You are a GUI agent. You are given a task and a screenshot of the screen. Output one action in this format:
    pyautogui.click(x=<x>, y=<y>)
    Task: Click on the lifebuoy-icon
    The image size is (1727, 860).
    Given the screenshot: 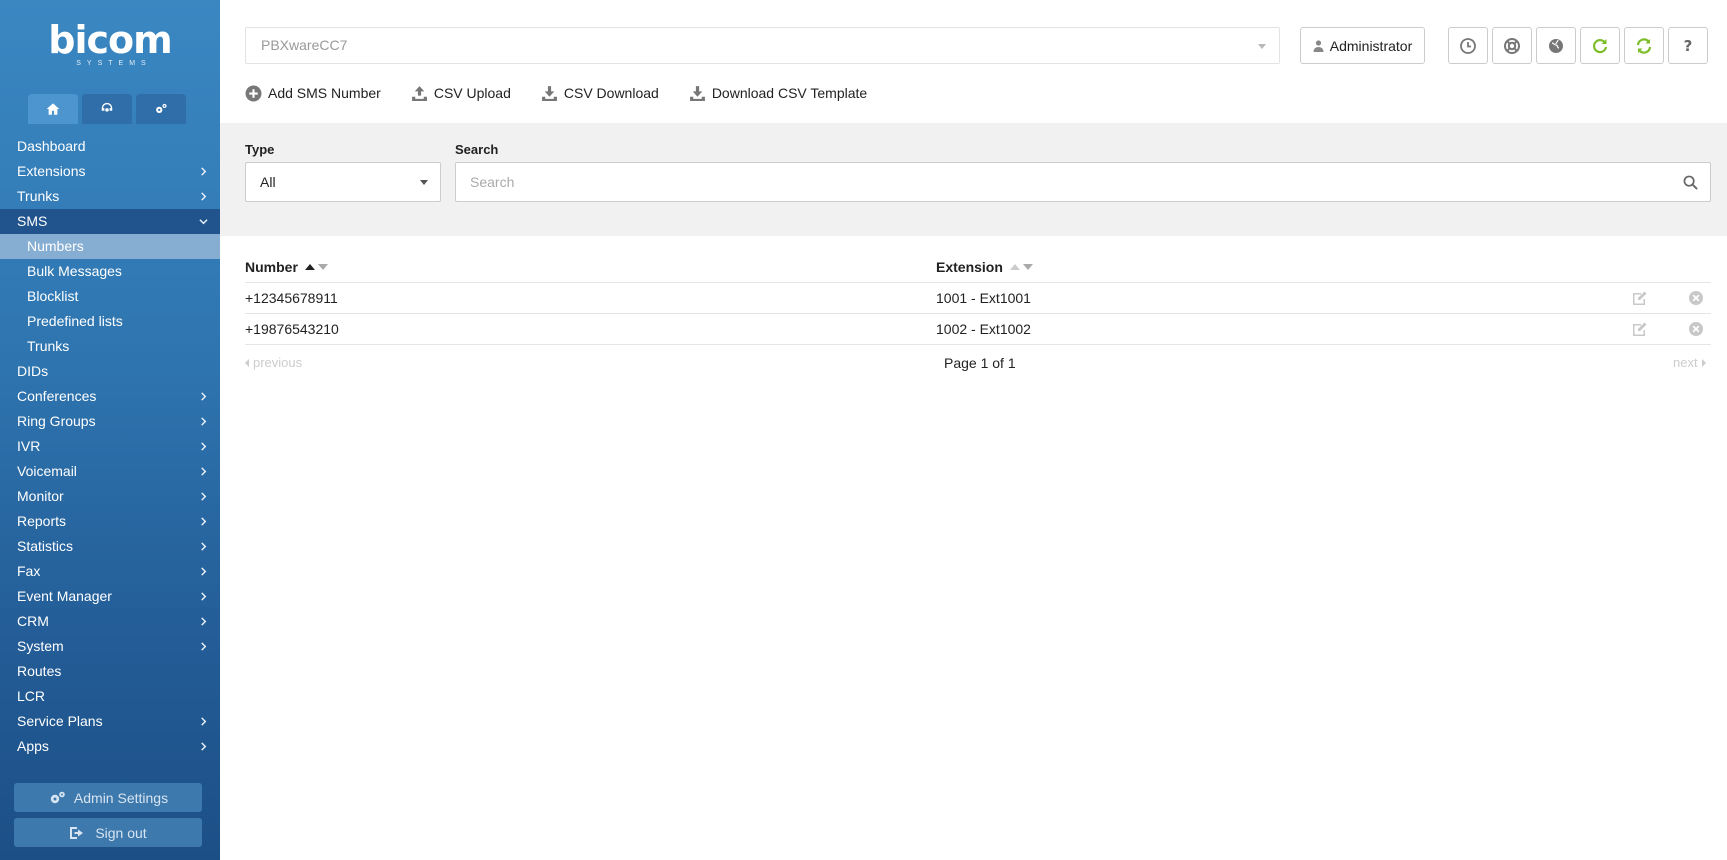 What is the action you would take?
    pyautogui.click(x=1512, y=45)
    